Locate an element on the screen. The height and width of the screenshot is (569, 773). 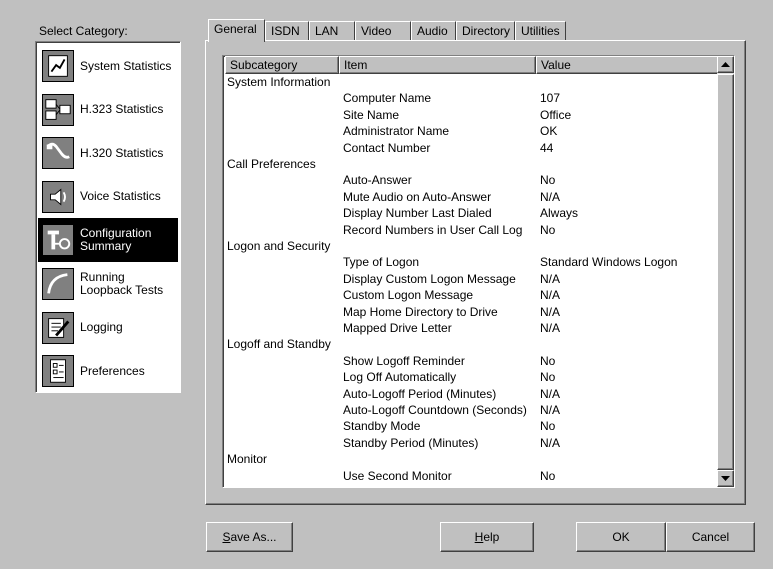
category-label: Voice Statistics is located at coordinates (120, 196).